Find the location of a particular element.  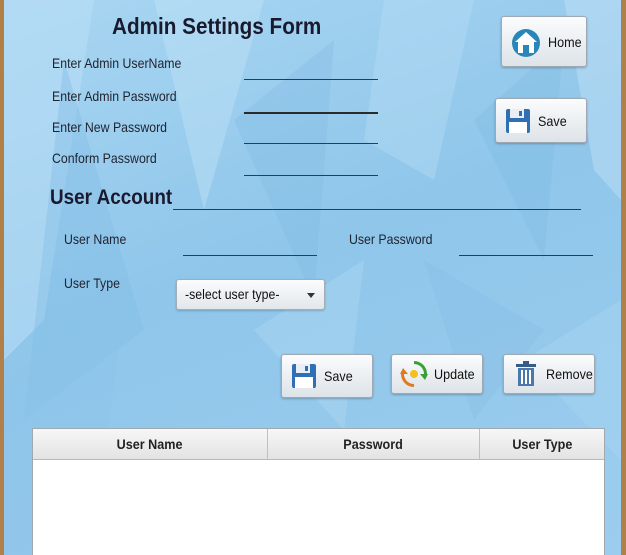

new-password-field is located at coordinates (311, 134).